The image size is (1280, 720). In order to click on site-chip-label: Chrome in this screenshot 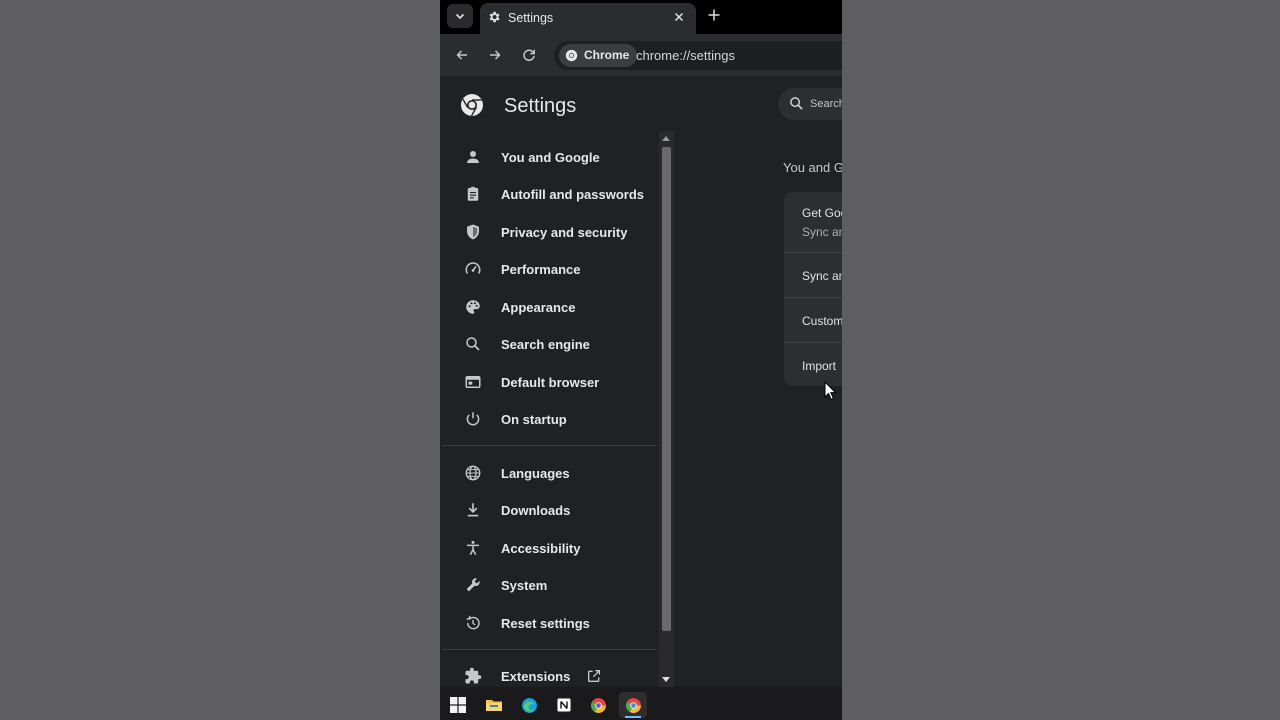, I will do `click(607, 55)`.